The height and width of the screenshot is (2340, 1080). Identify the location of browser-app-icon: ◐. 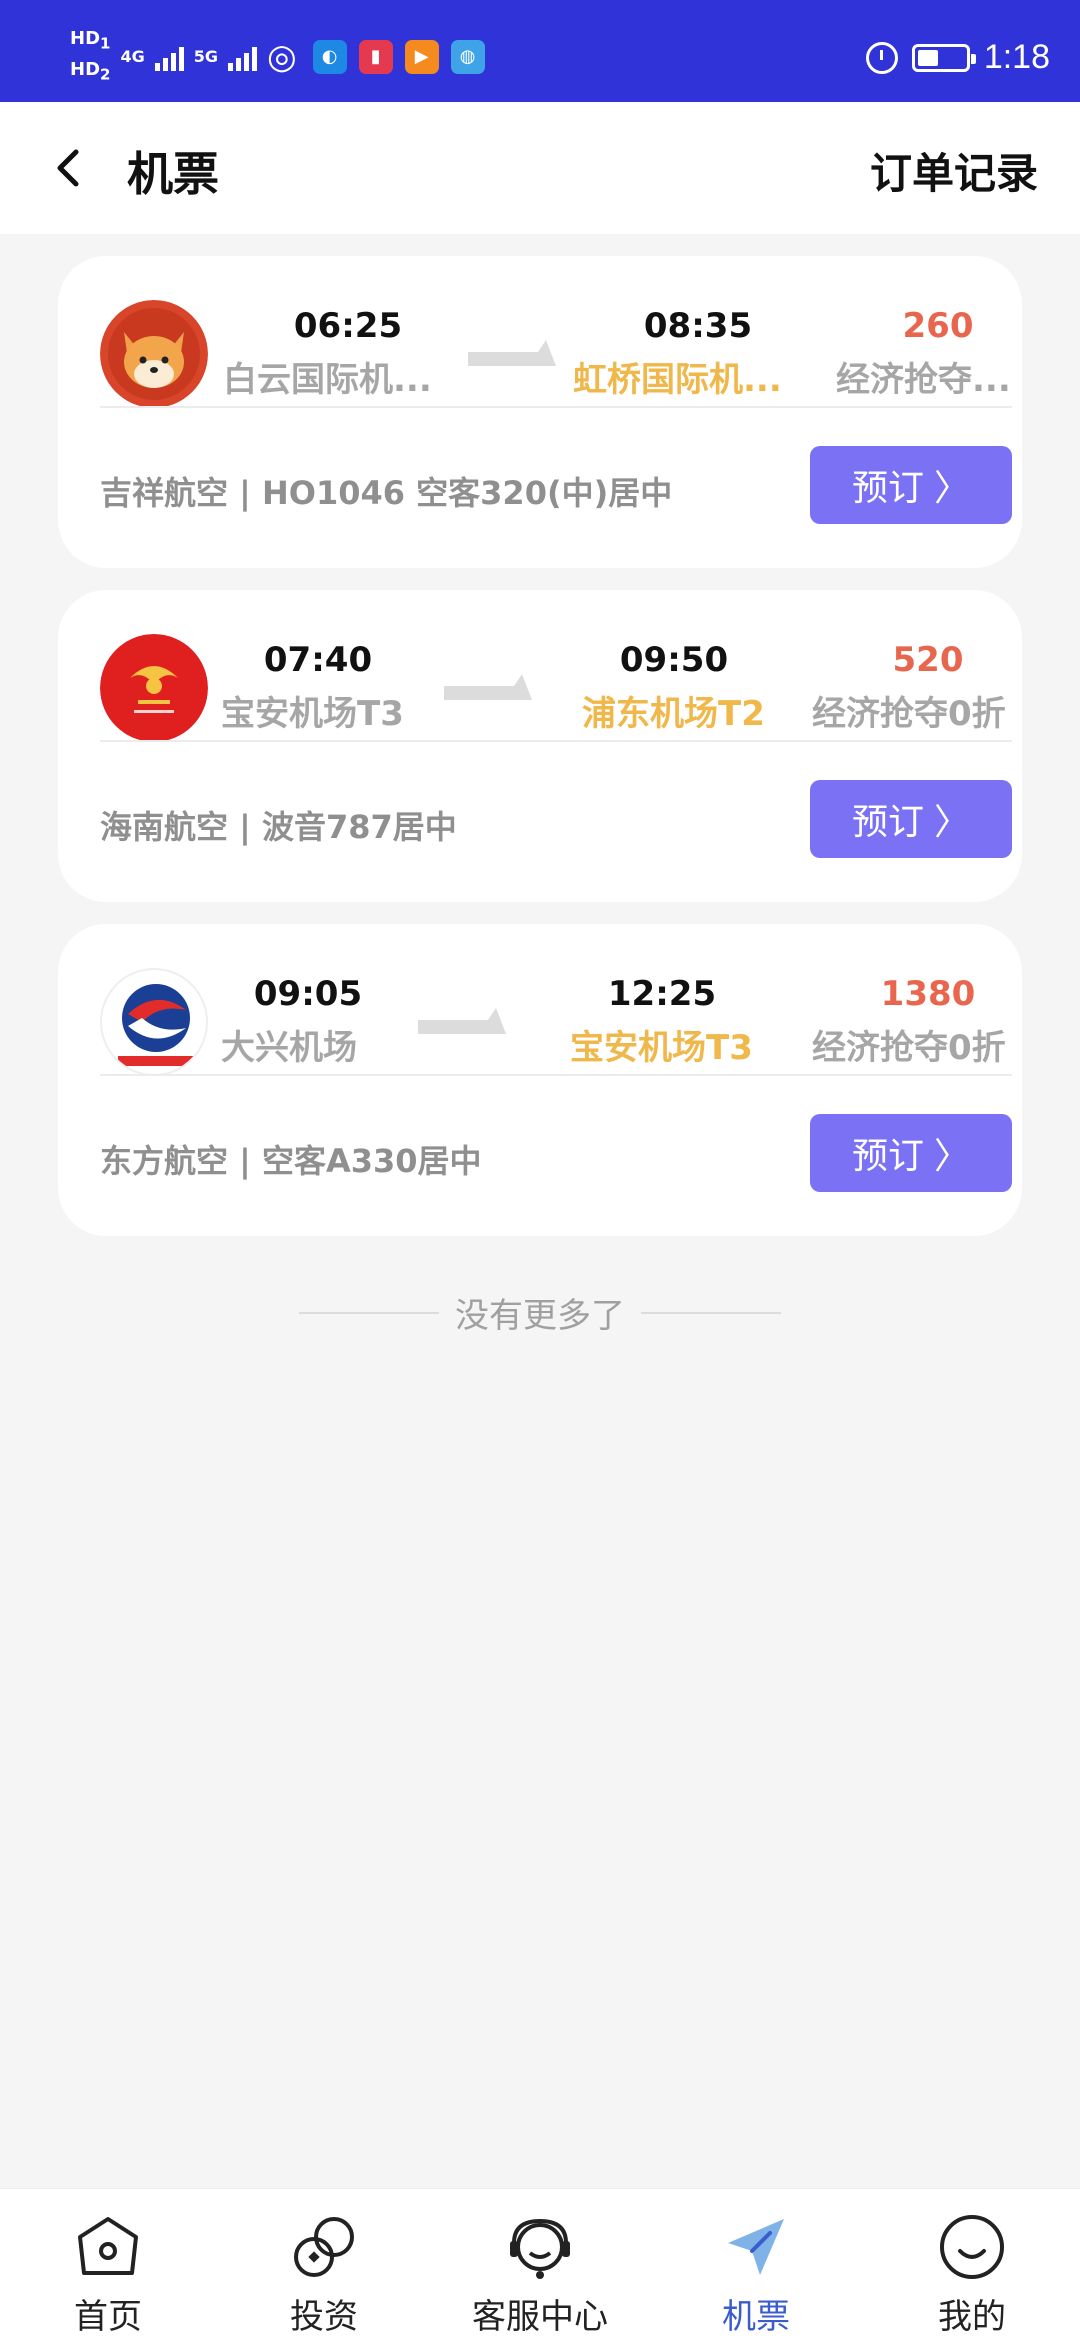
(329, 56).